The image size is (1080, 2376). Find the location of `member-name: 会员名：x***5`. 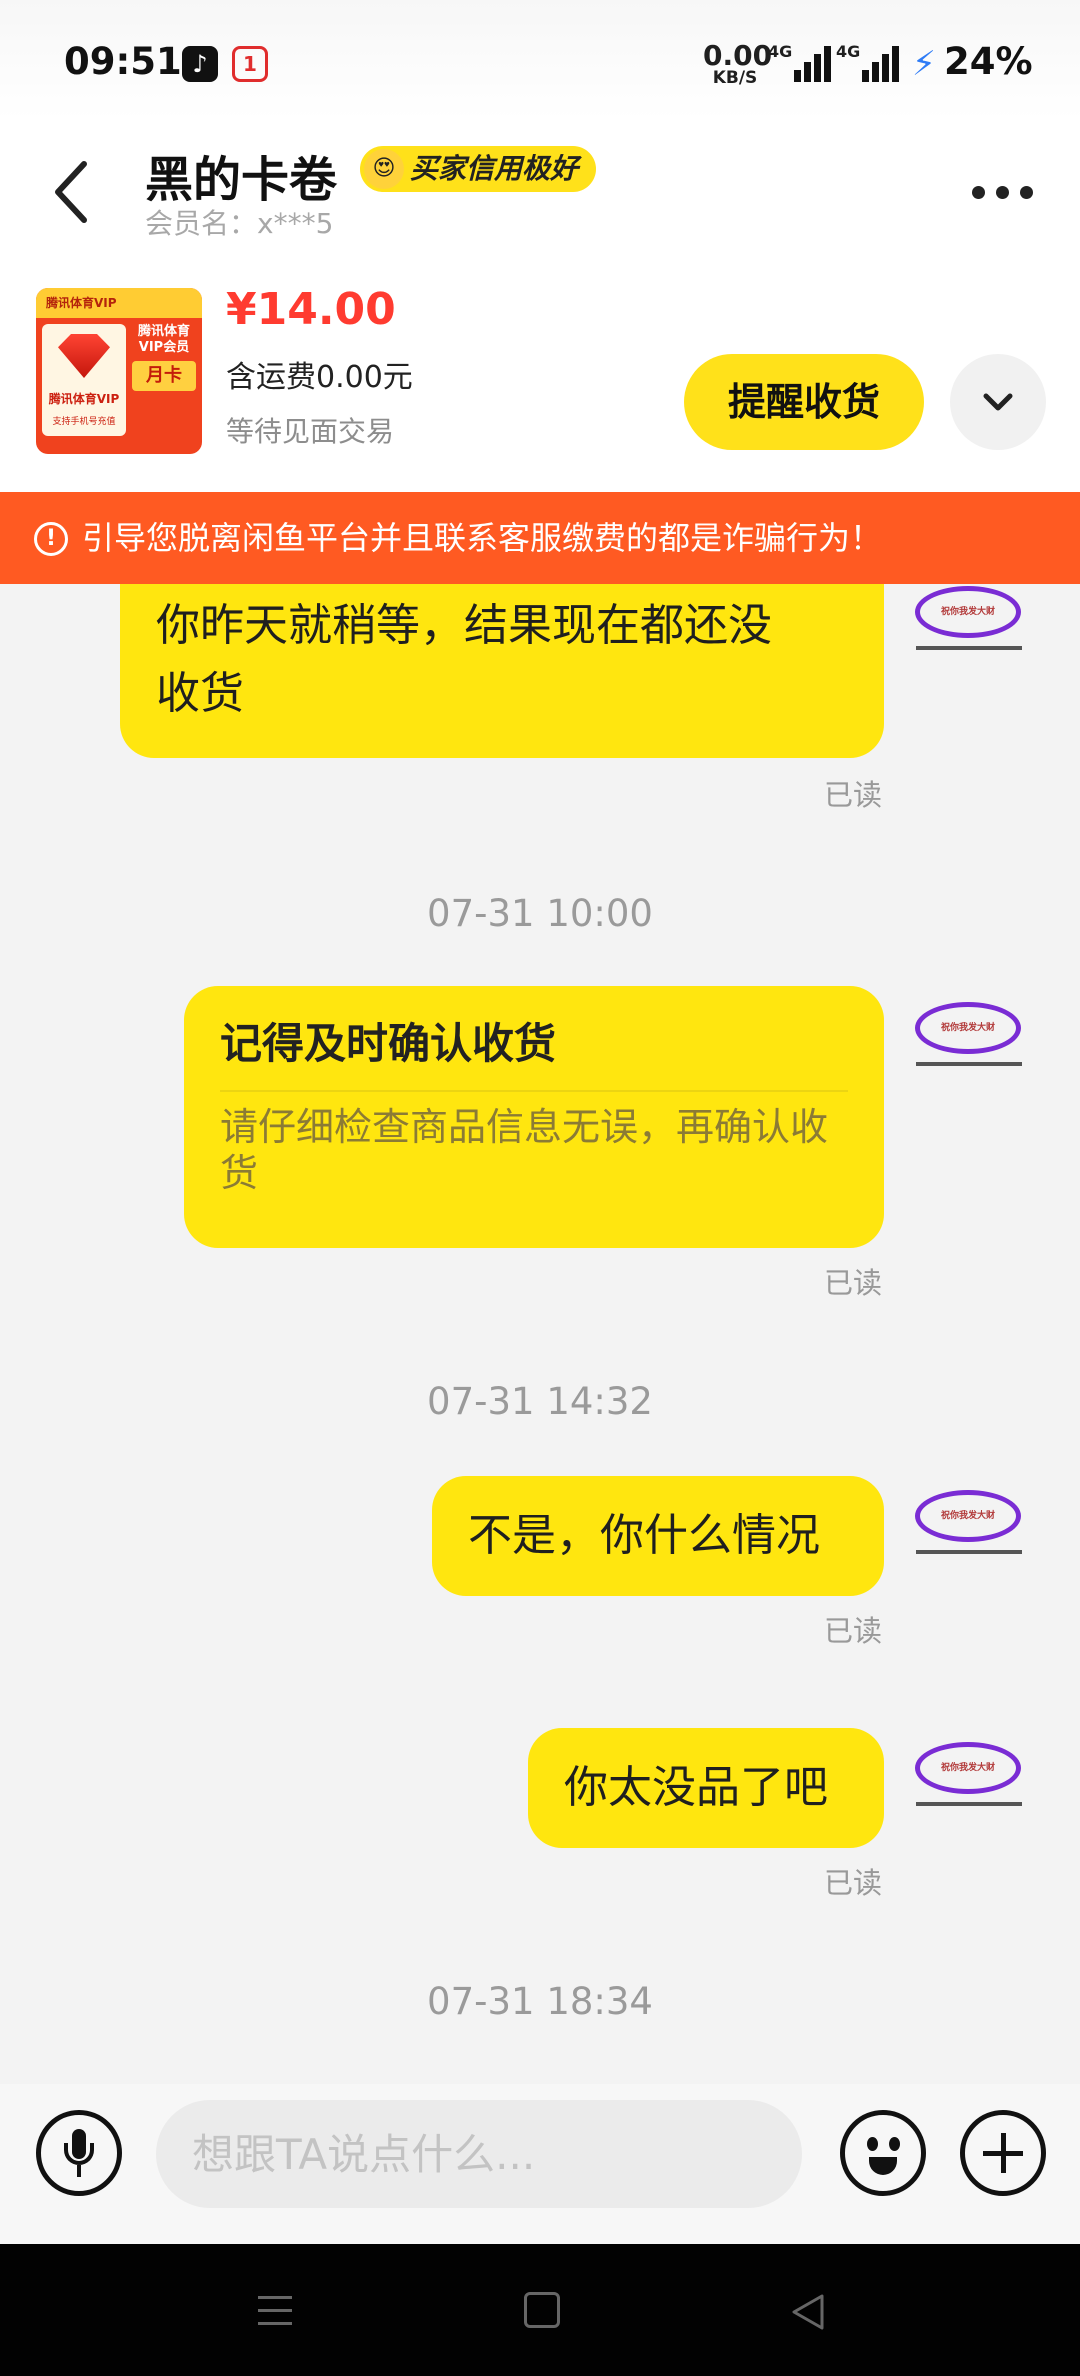

member-name: 会员名：x***5 is located at coordinates (239, 223).